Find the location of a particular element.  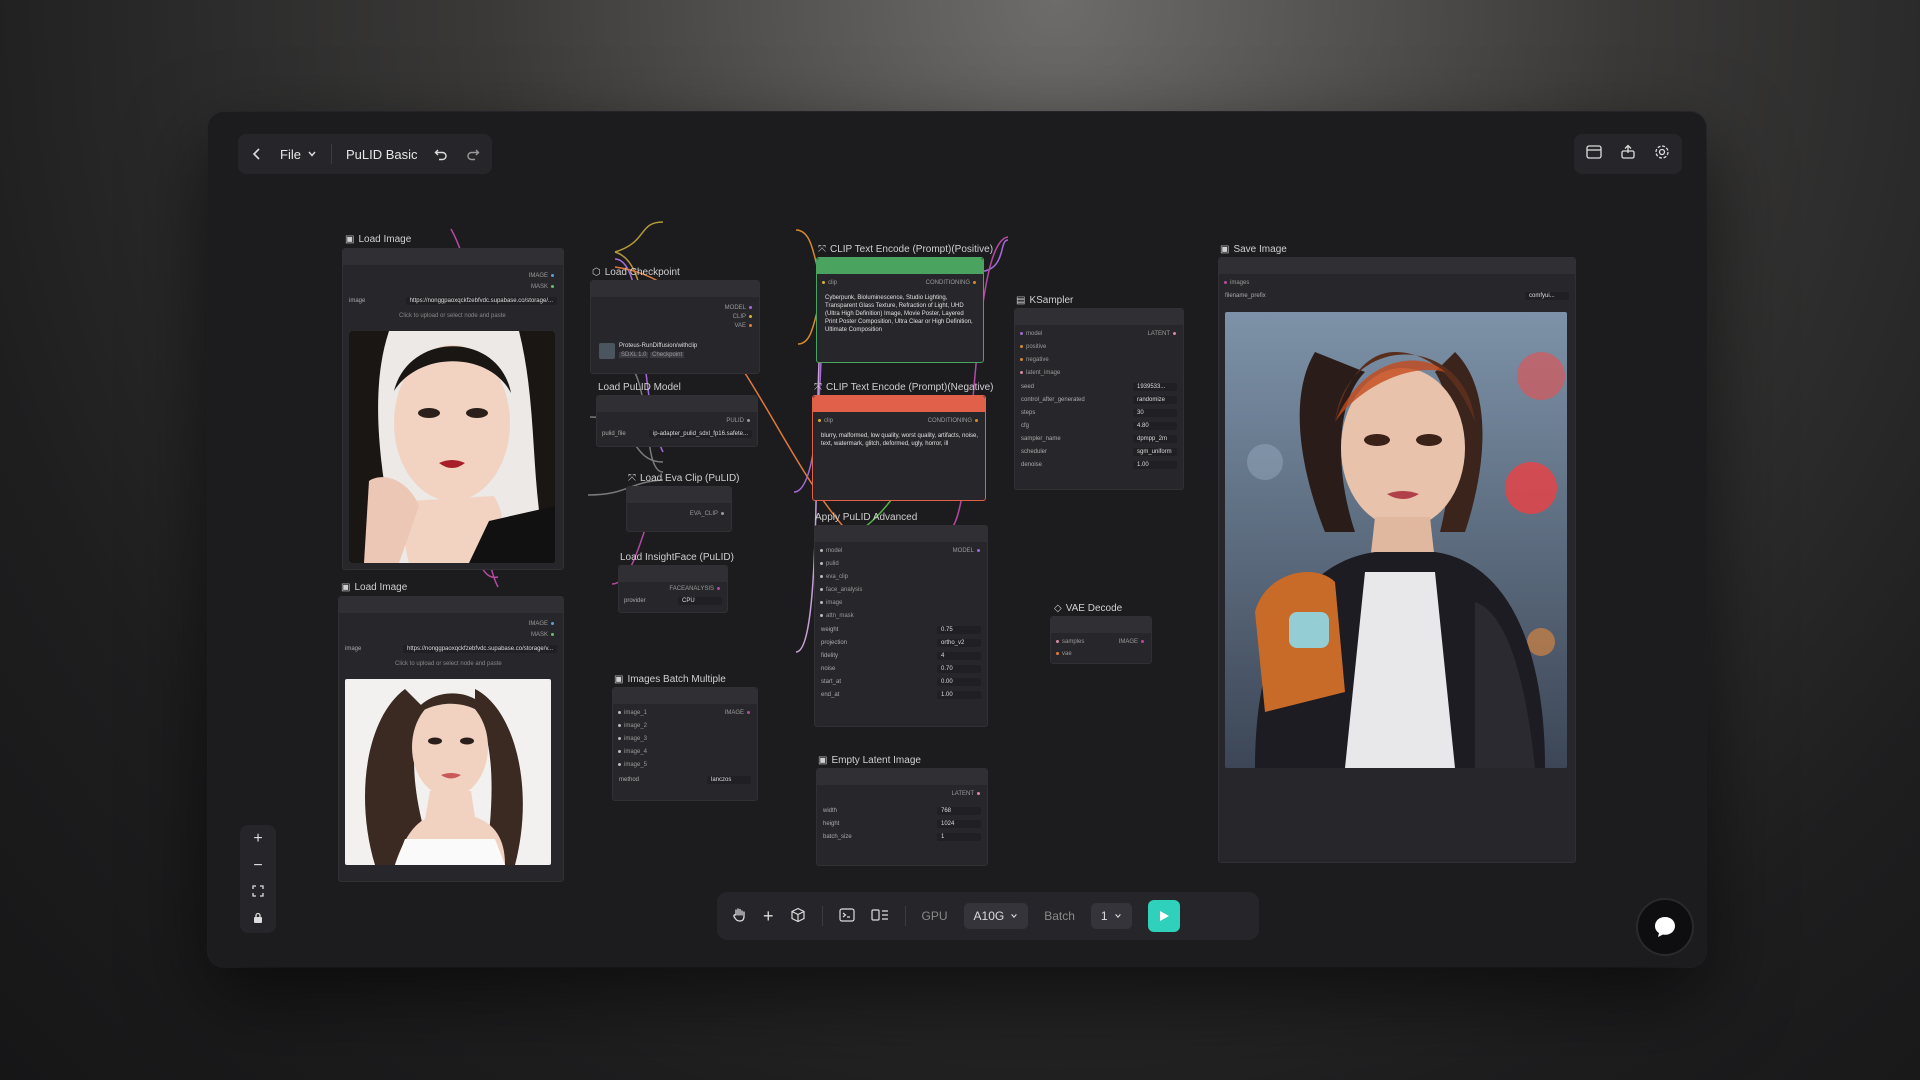

images-batch-title: ▣ Images Batch Multiple is located at coordinates (670, 679).